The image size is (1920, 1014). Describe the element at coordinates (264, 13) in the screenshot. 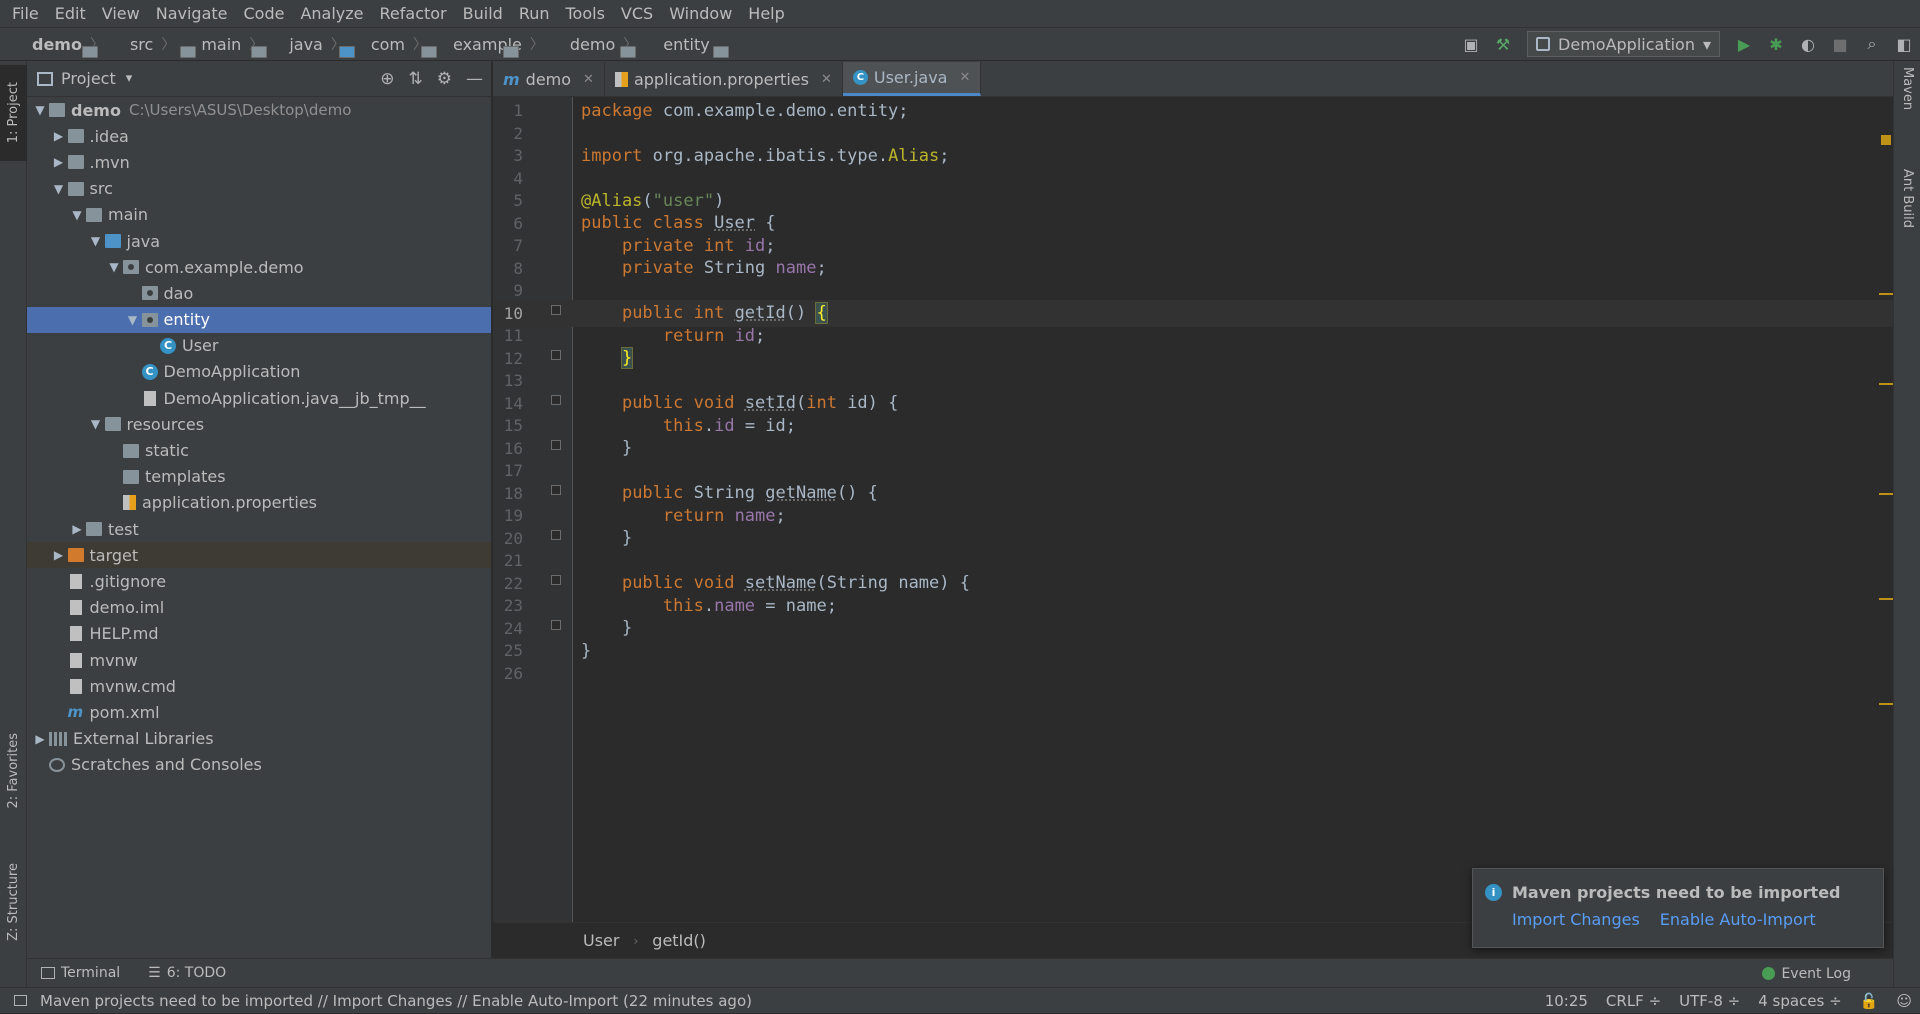

I see `menu-item-code: Code` at that location.